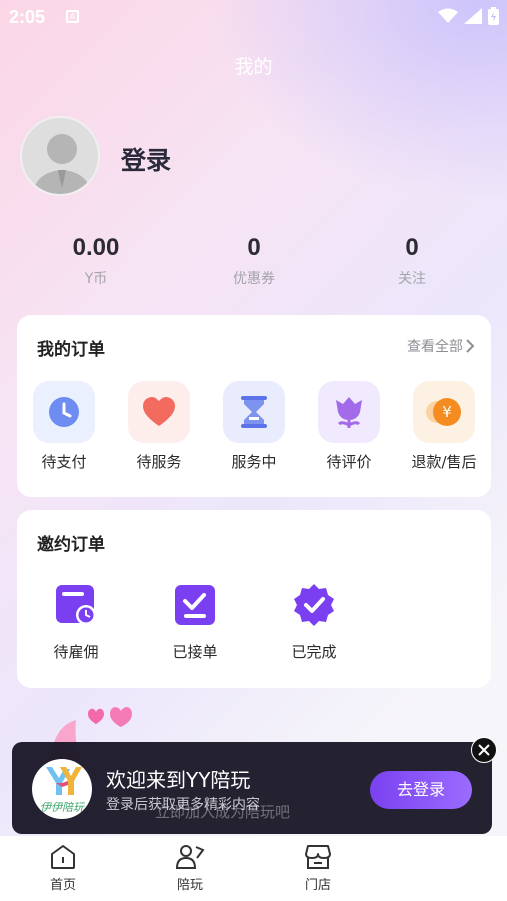  Describe the element at coordinates (444, 462) in the screenshot. I see `order-refund-label: 退款/售后` at that location.